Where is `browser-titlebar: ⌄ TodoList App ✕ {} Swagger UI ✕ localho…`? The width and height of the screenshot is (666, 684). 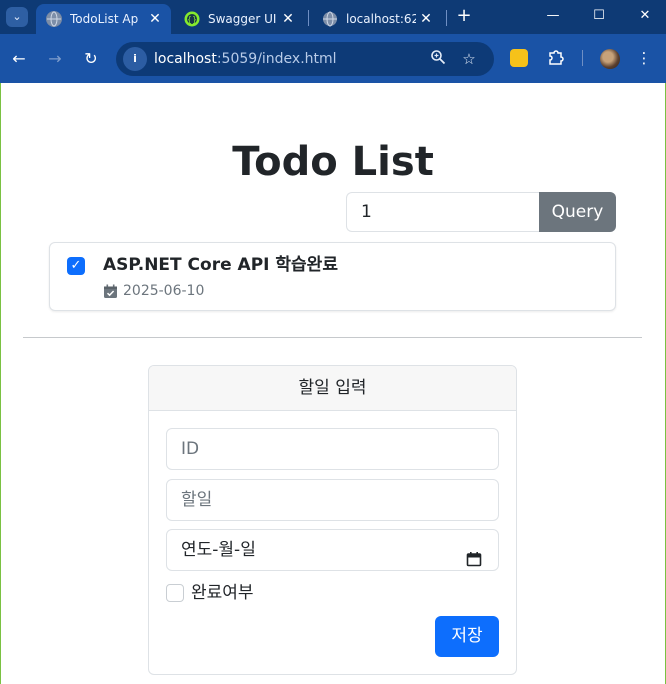 browser-titlebar: ⌄ TodoList App ✕ {} Swagger UI ✕ localho… is located at coordinates (333, 17).